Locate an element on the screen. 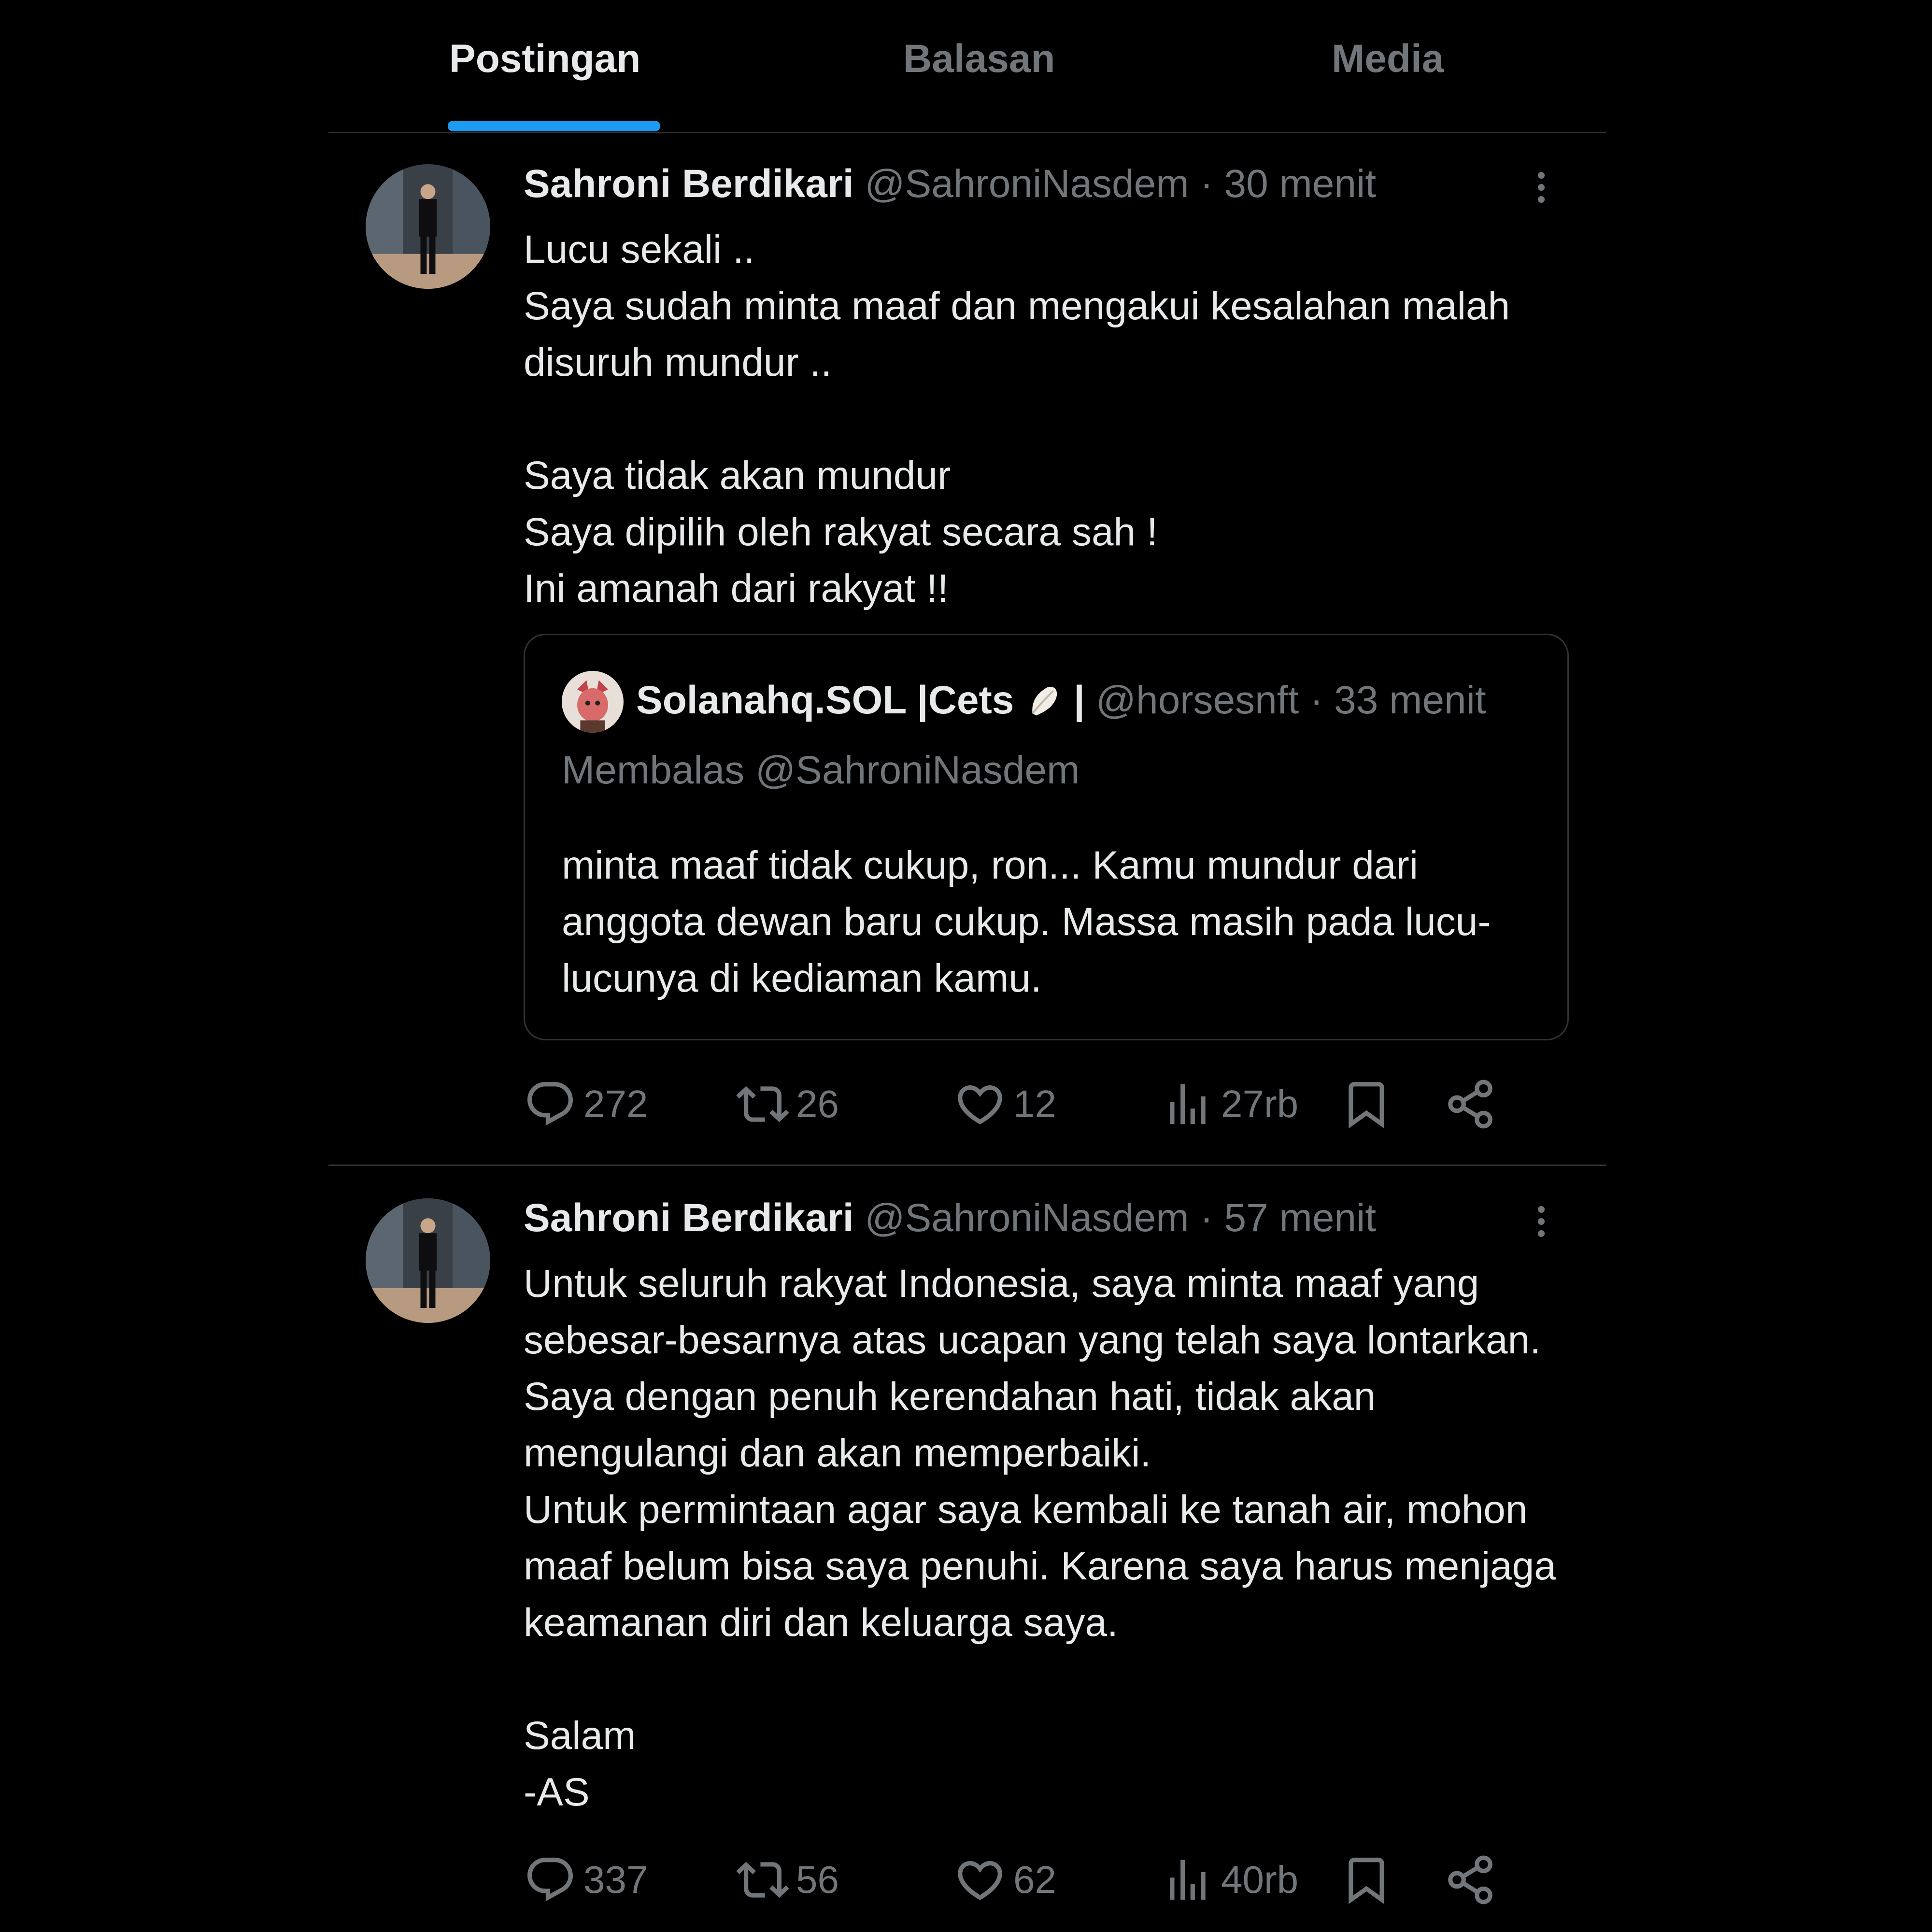 The height and width of the screenshot is (1932, 1932). repost-button: 56 is located at coordinates (787, 1879).